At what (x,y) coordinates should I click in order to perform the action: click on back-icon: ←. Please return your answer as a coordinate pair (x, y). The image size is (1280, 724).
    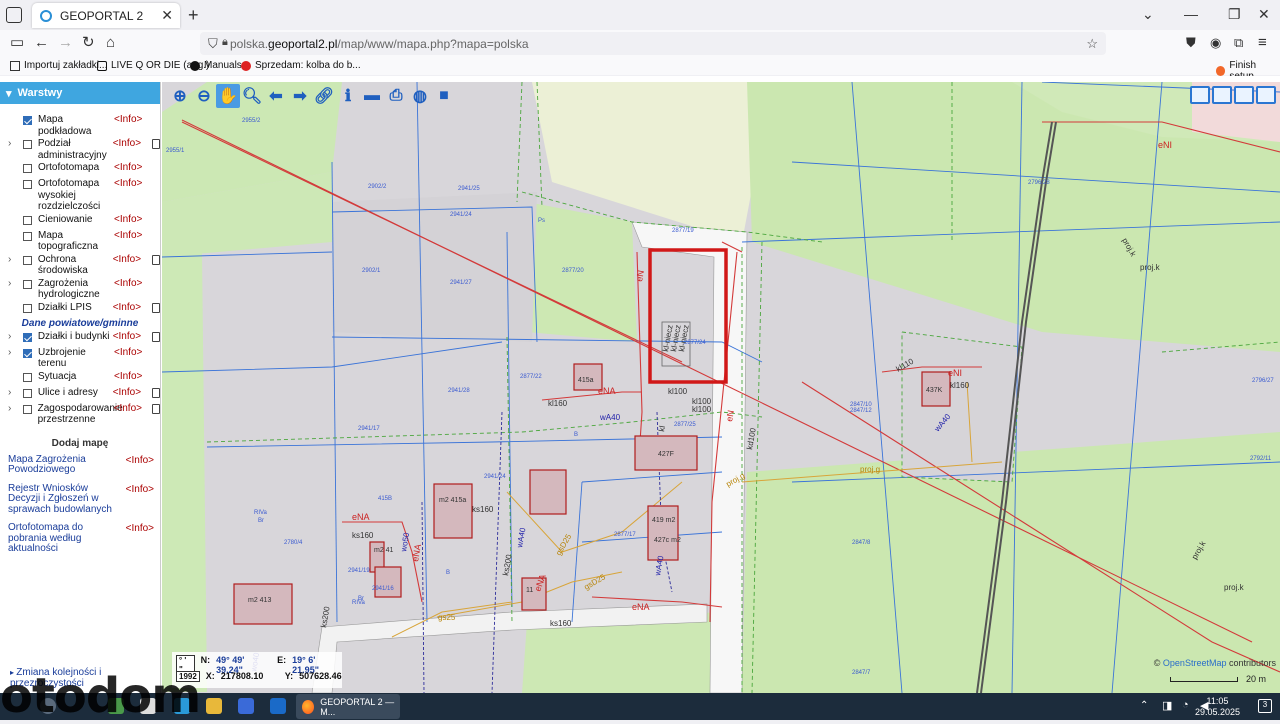
    Looking at the image, I should click on (41, 43).